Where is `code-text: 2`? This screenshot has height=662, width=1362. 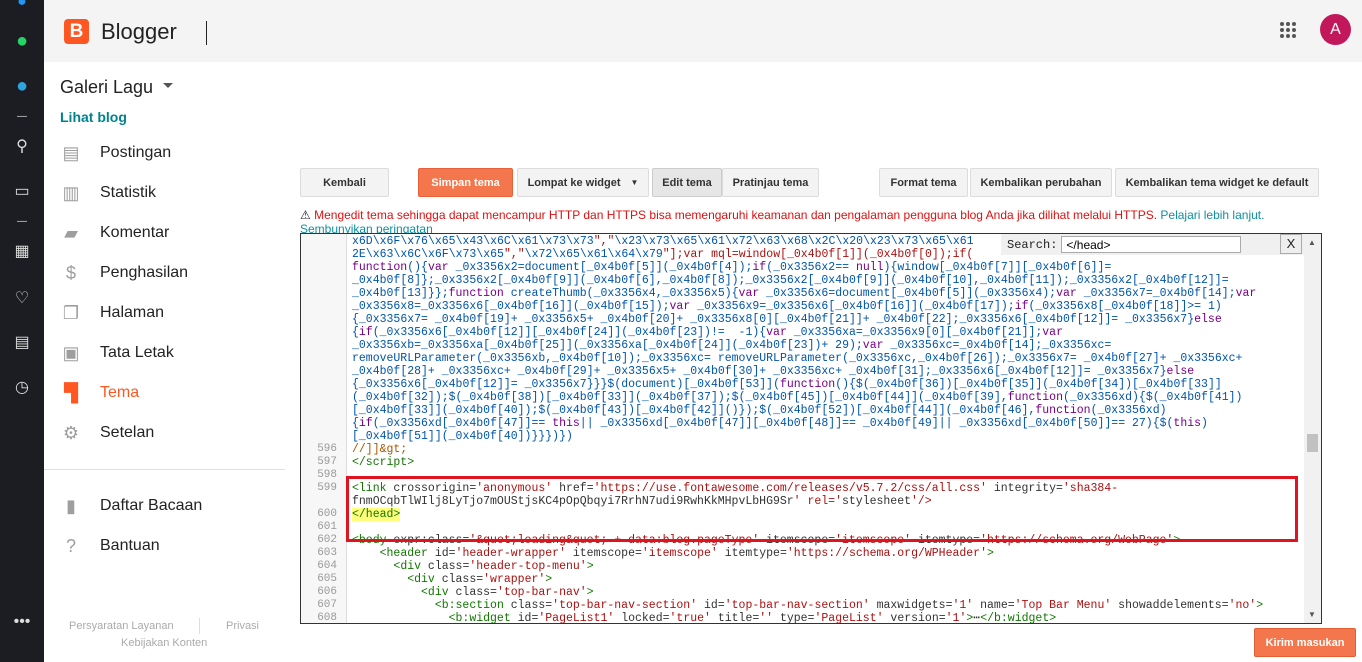 code-text: 2 is located at coordinates (355, 254).